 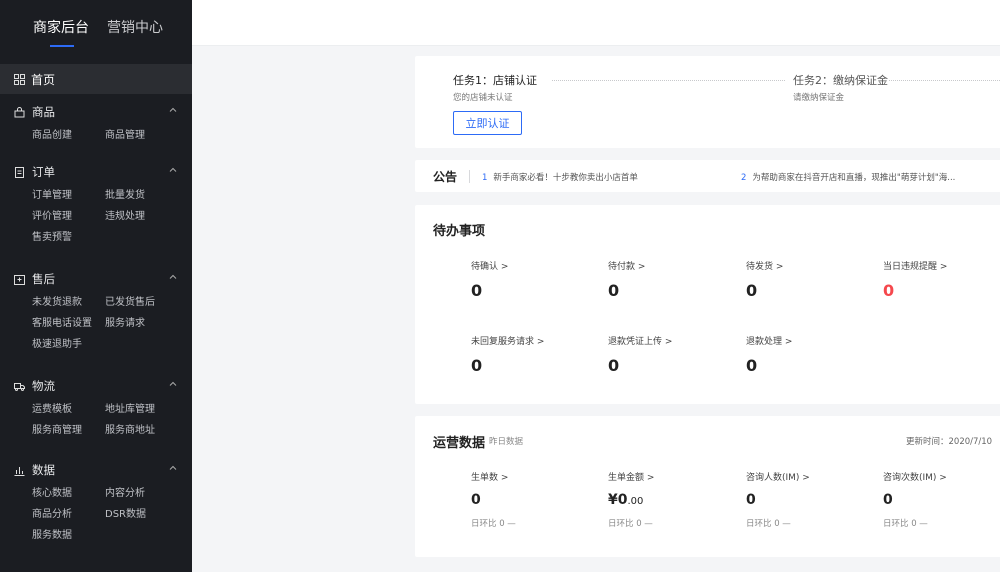 I want to click on todo-refund-proof-value: 0, so click(x=614, y=365).